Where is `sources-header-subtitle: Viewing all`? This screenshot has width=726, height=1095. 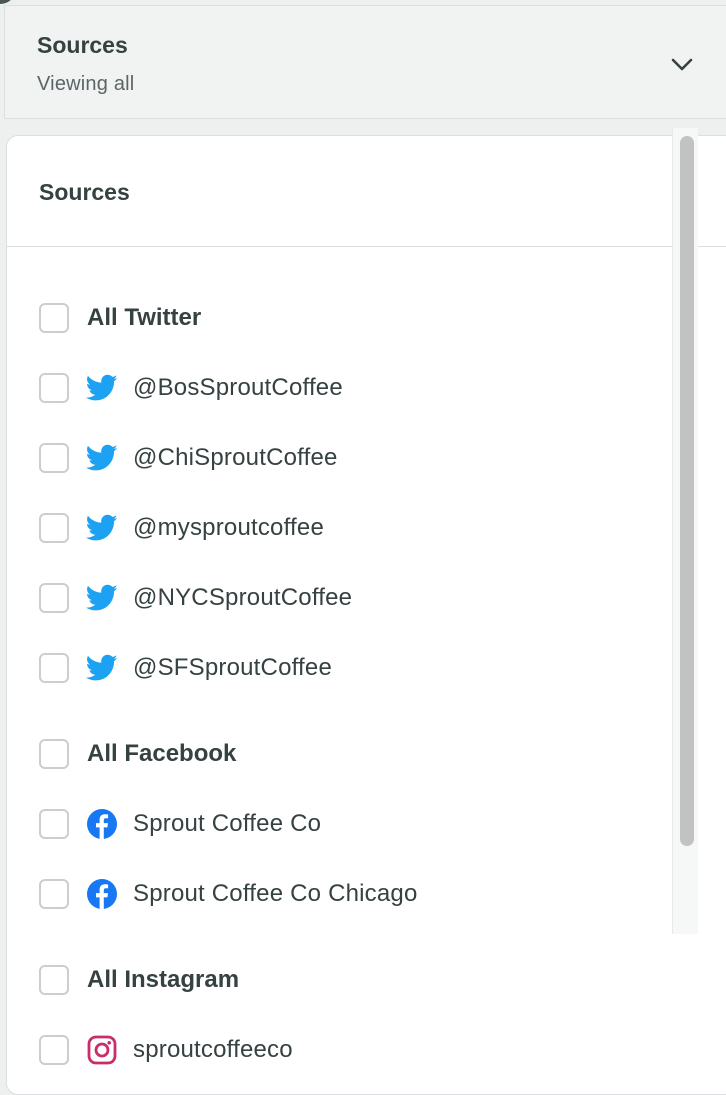
sources-header-subtitle: Viewing all is located at coordinates (86, 84).